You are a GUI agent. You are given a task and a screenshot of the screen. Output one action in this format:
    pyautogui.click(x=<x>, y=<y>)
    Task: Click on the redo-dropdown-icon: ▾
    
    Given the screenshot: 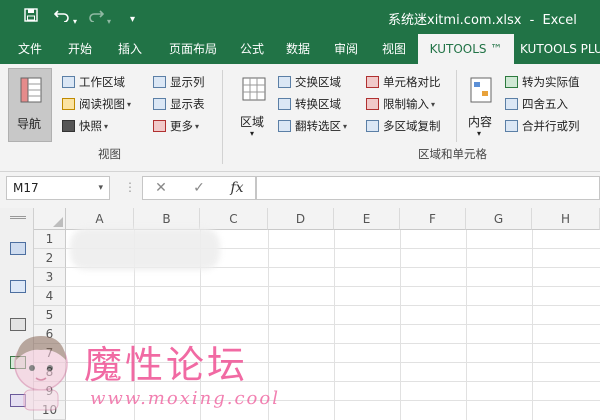 What is the action you would take?
    pyautogui.click(x=109, y=22)
    